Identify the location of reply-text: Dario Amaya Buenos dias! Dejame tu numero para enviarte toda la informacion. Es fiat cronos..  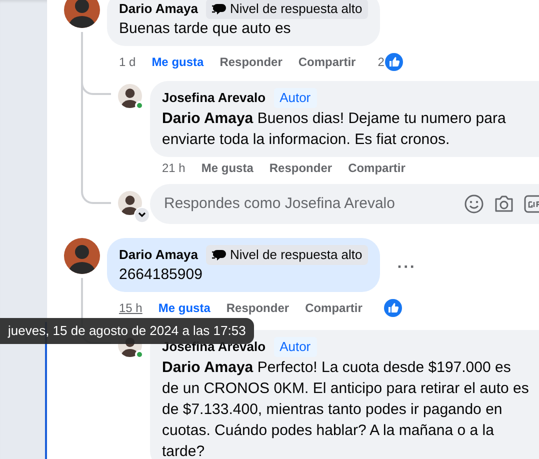
(334, 129).